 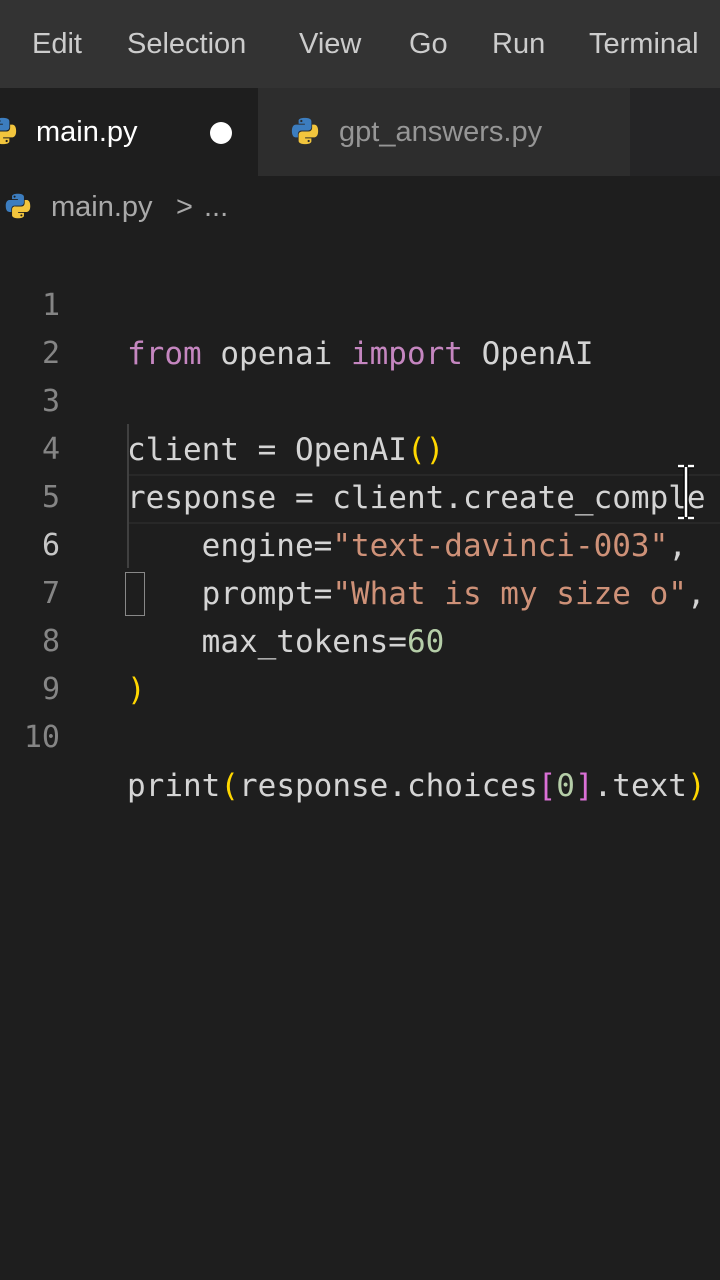 I want to click on code-line: 10 print(response.choices[0].text), so click(x=360, y=735).